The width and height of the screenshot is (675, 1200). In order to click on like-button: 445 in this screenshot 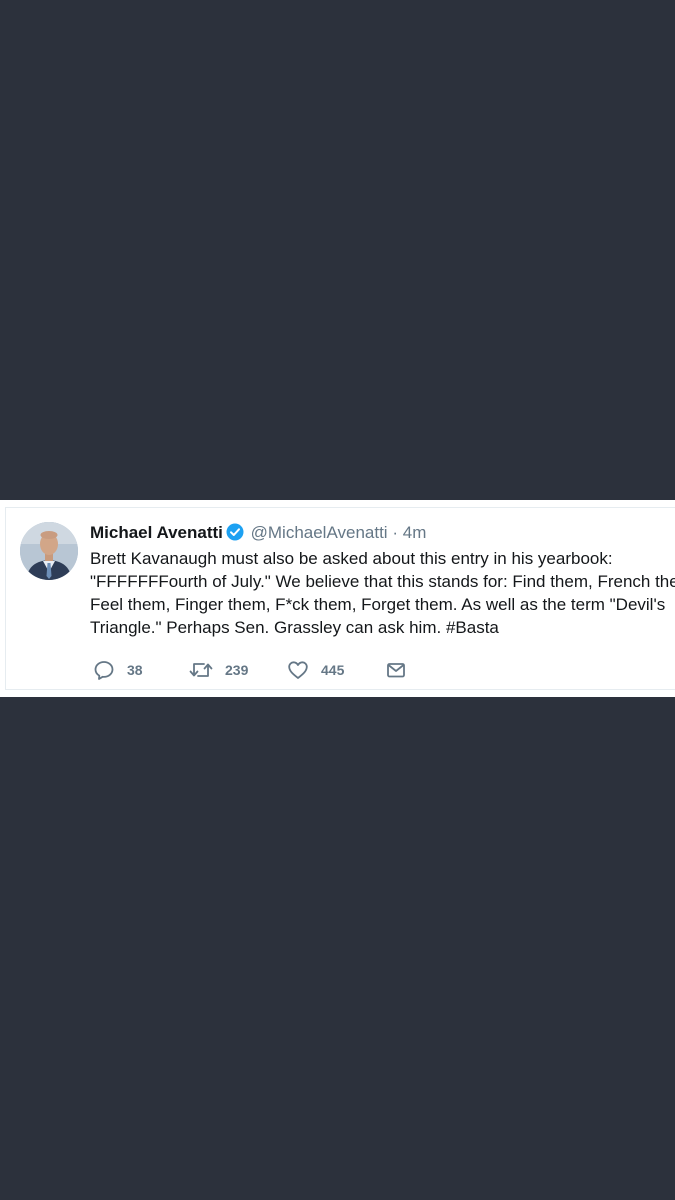, I will do `click(315, 670)`.